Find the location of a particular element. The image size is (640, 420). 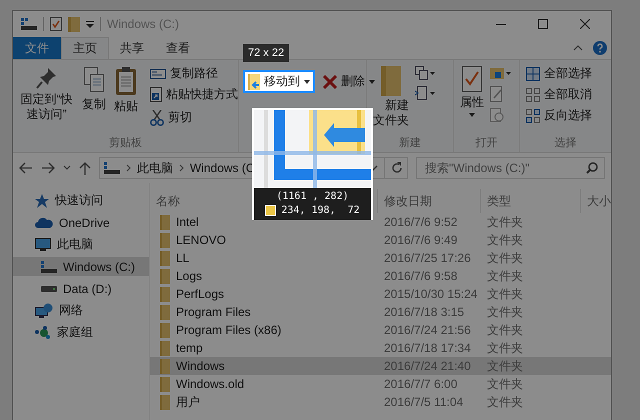

column-header: 类型 is located at coordinates (531, 201).